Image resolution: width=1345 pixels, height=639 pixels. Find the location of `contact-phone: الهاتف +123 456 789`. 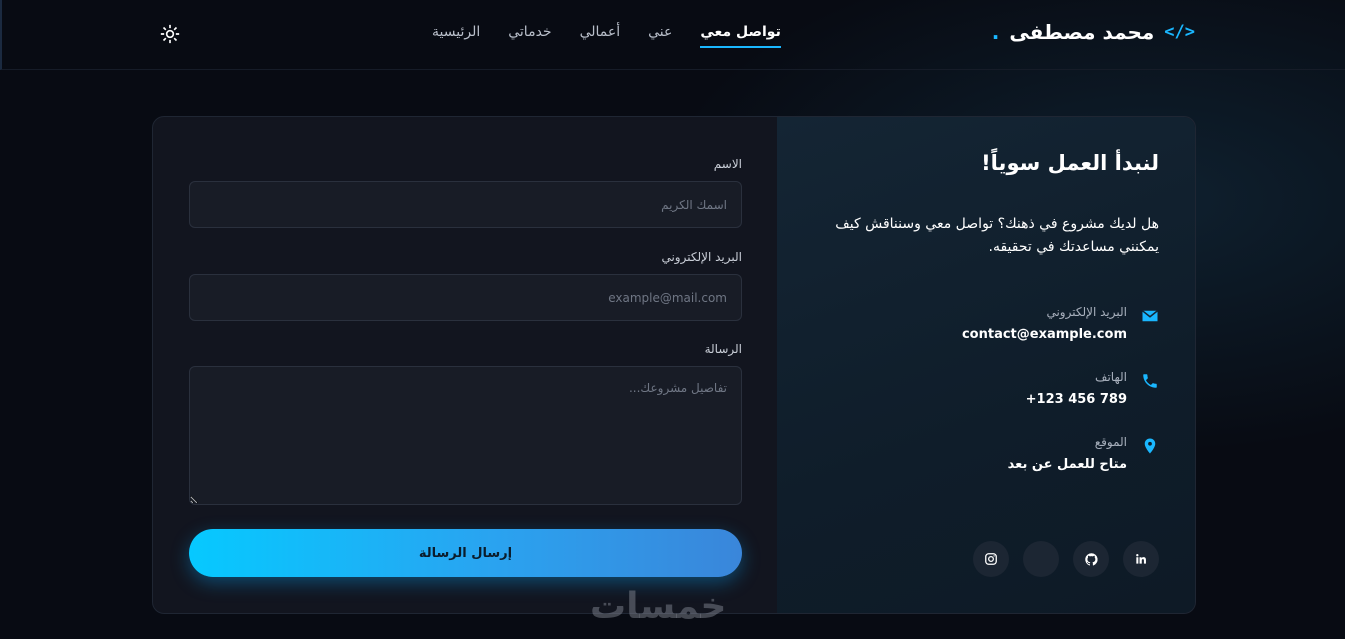

contact-phone: الهاتف +123 456 789 is located at coordinates (1092, 388).